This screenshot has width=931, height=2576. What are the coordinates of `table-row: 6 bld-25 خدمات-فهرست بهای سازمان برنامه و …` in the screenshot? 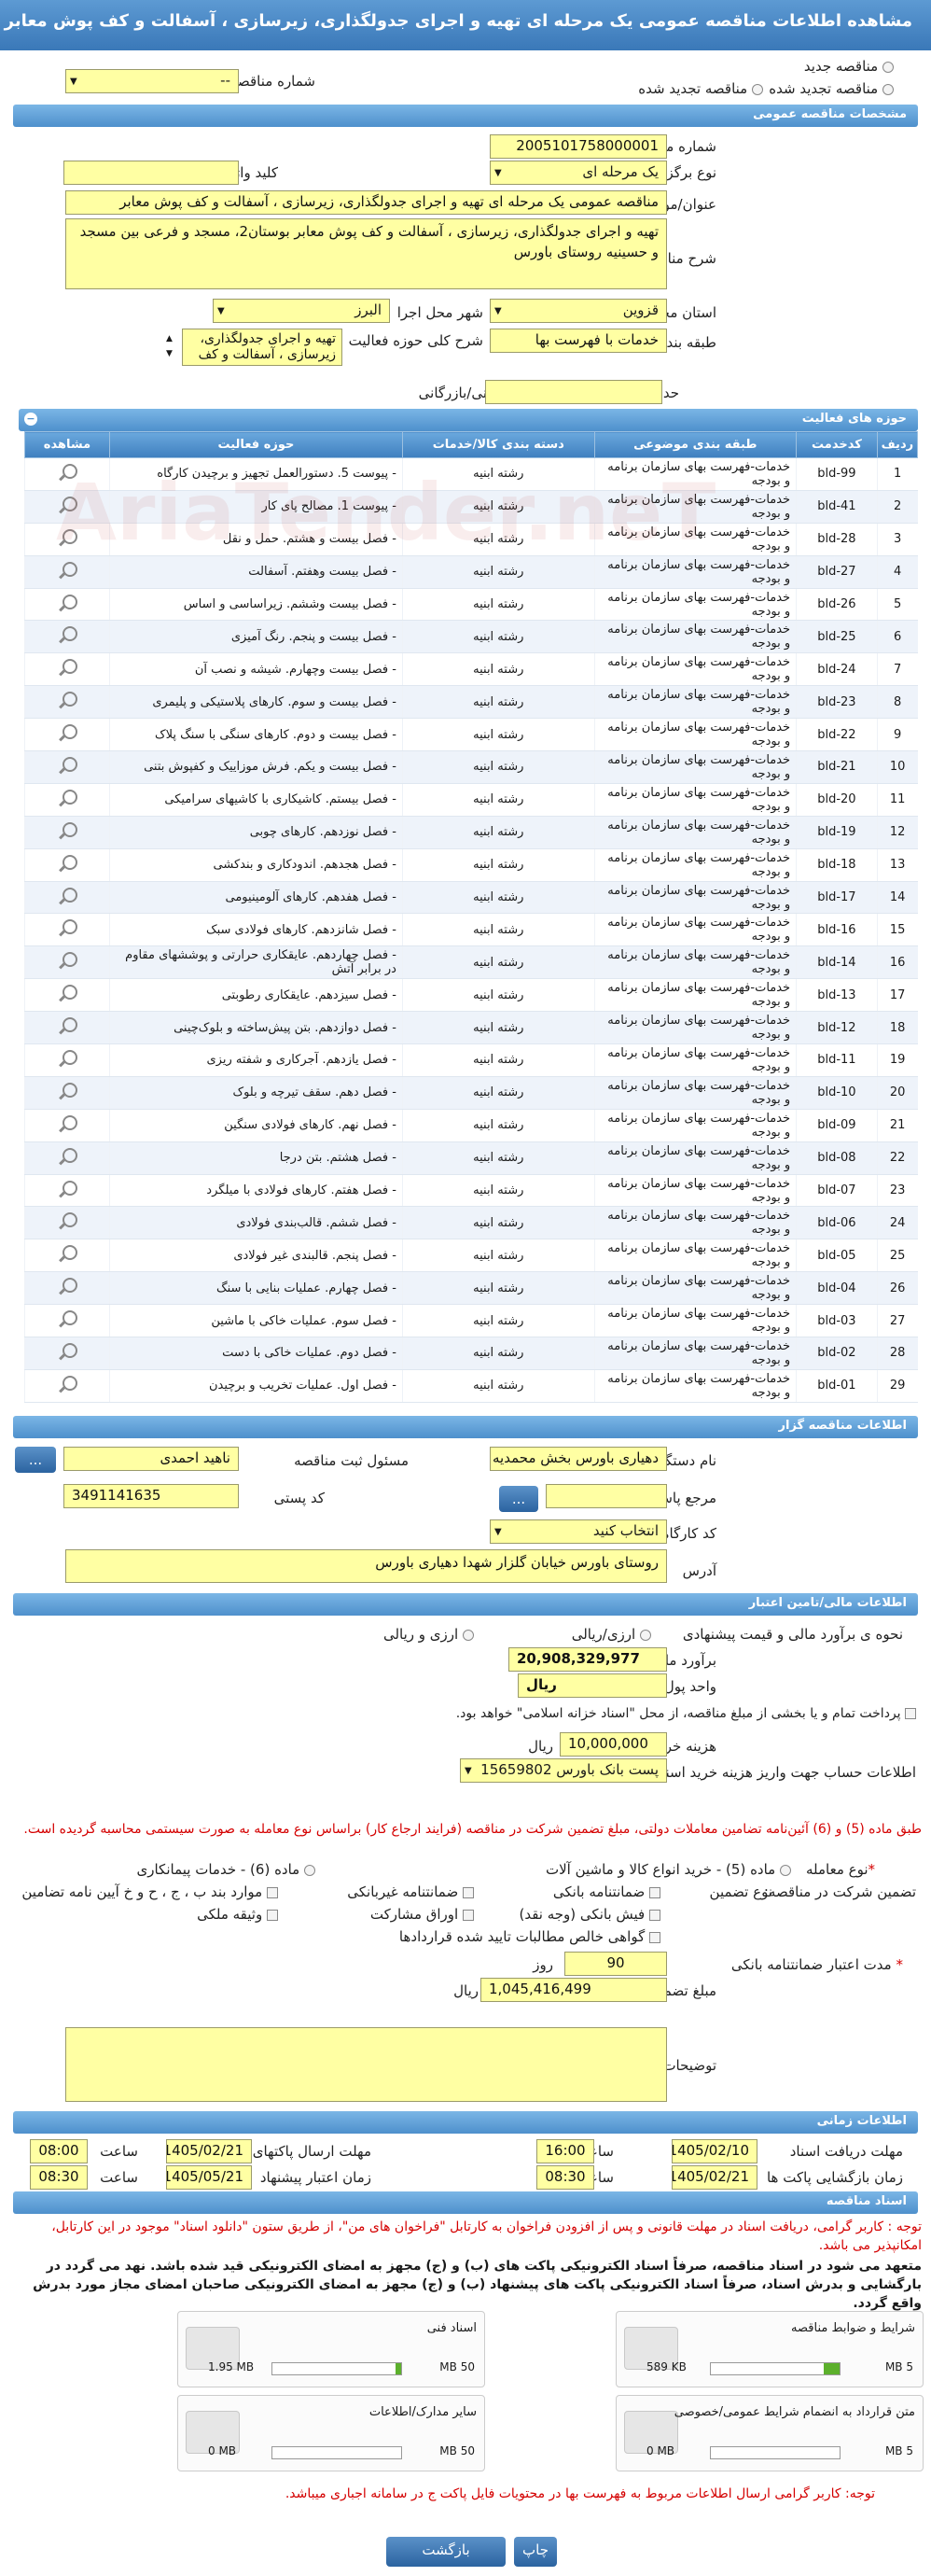 It's located at (471, 637).